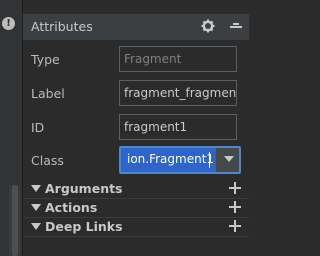 This screenshot has height=256, width=320. Describe the element at coordinates (136, 27) in the screenshot. I see `attributes-header: Attributes` at that location.